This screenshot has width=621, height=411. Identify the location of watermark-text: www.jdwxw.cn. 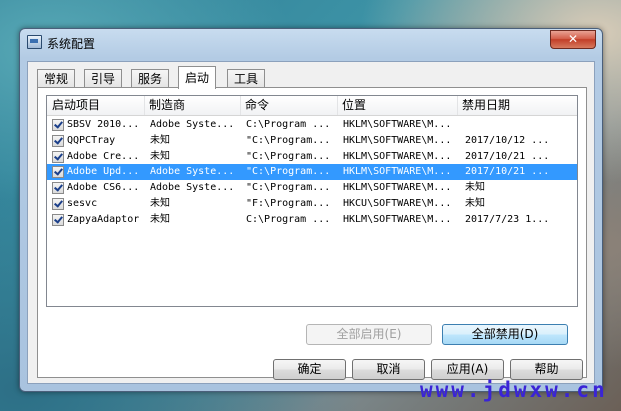
(514, 390).